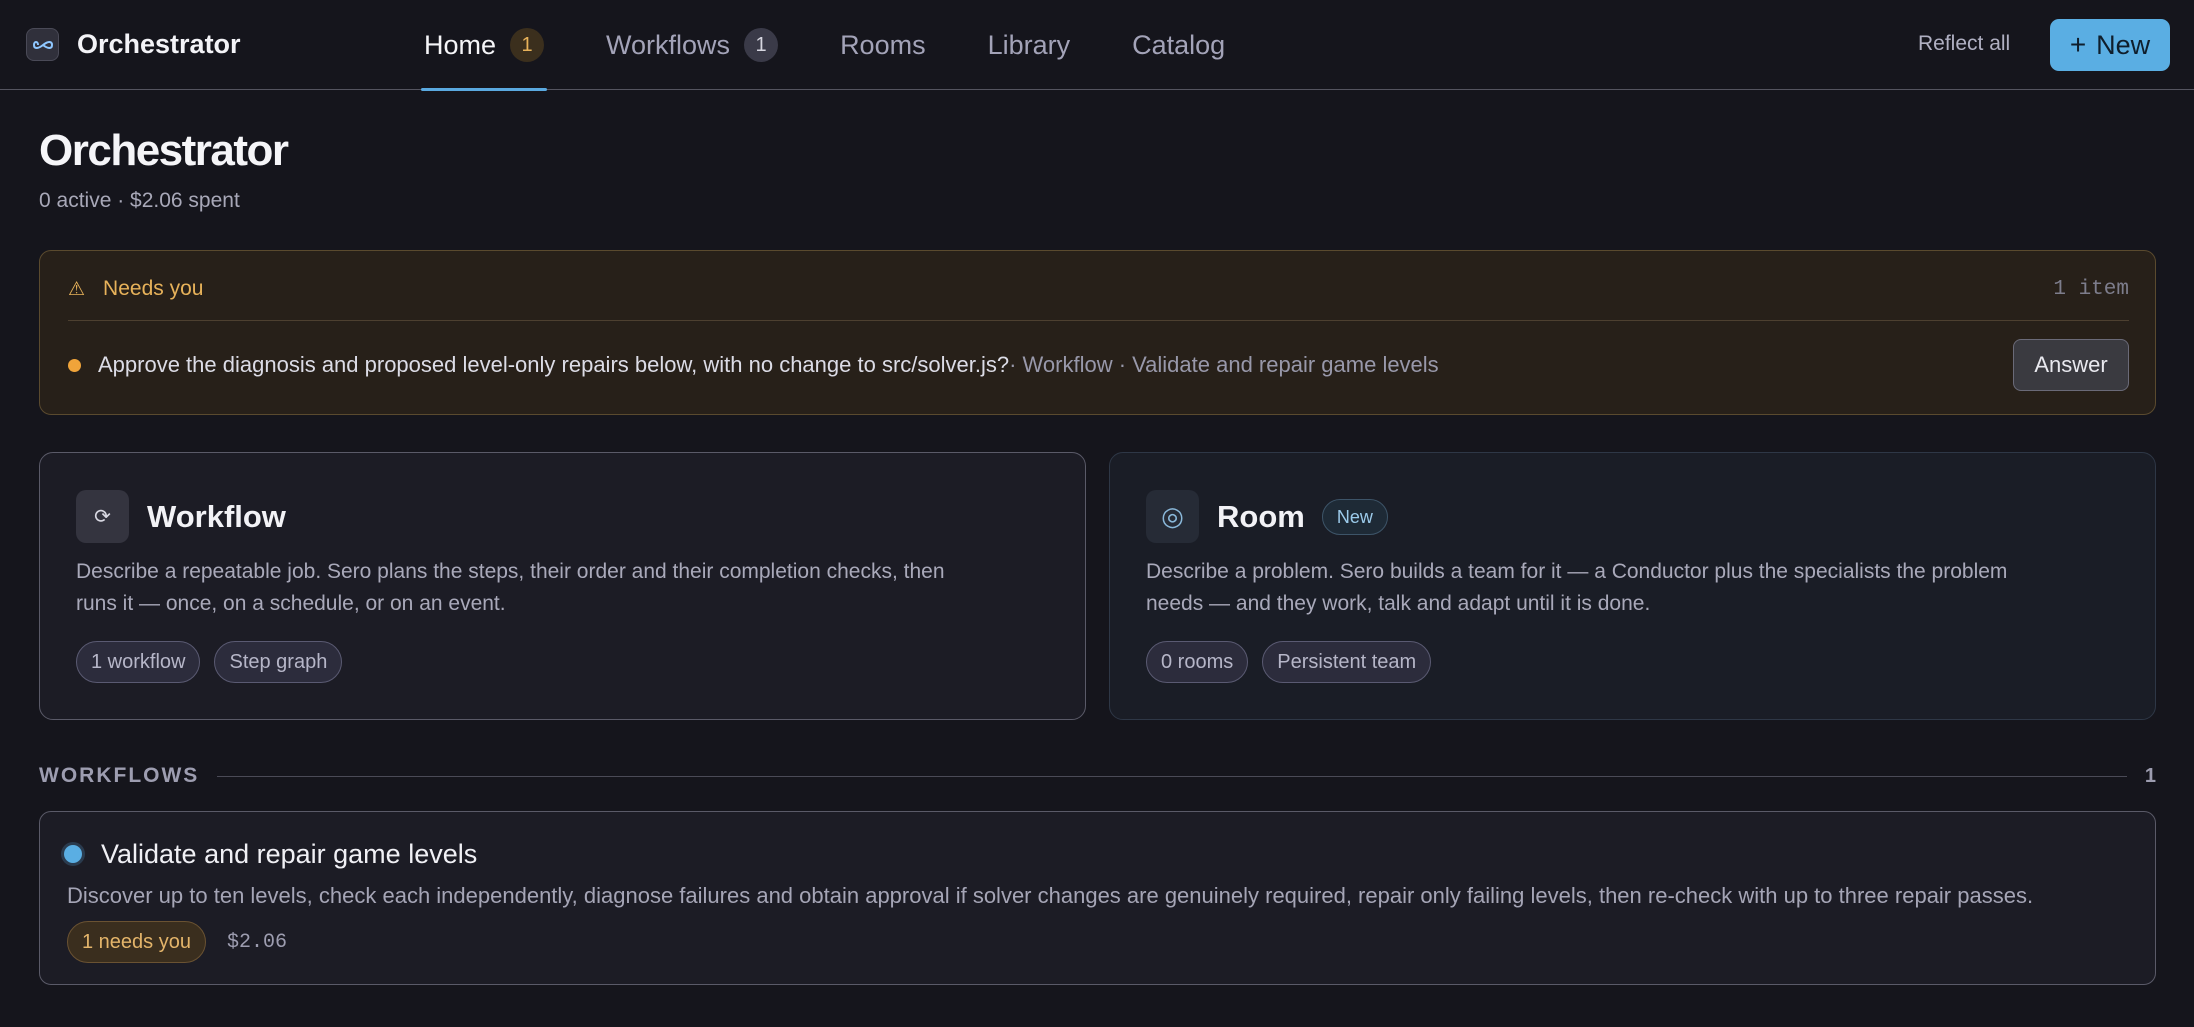  I want to click on room-count-chip: 0 rooms, so click(1197, 662).